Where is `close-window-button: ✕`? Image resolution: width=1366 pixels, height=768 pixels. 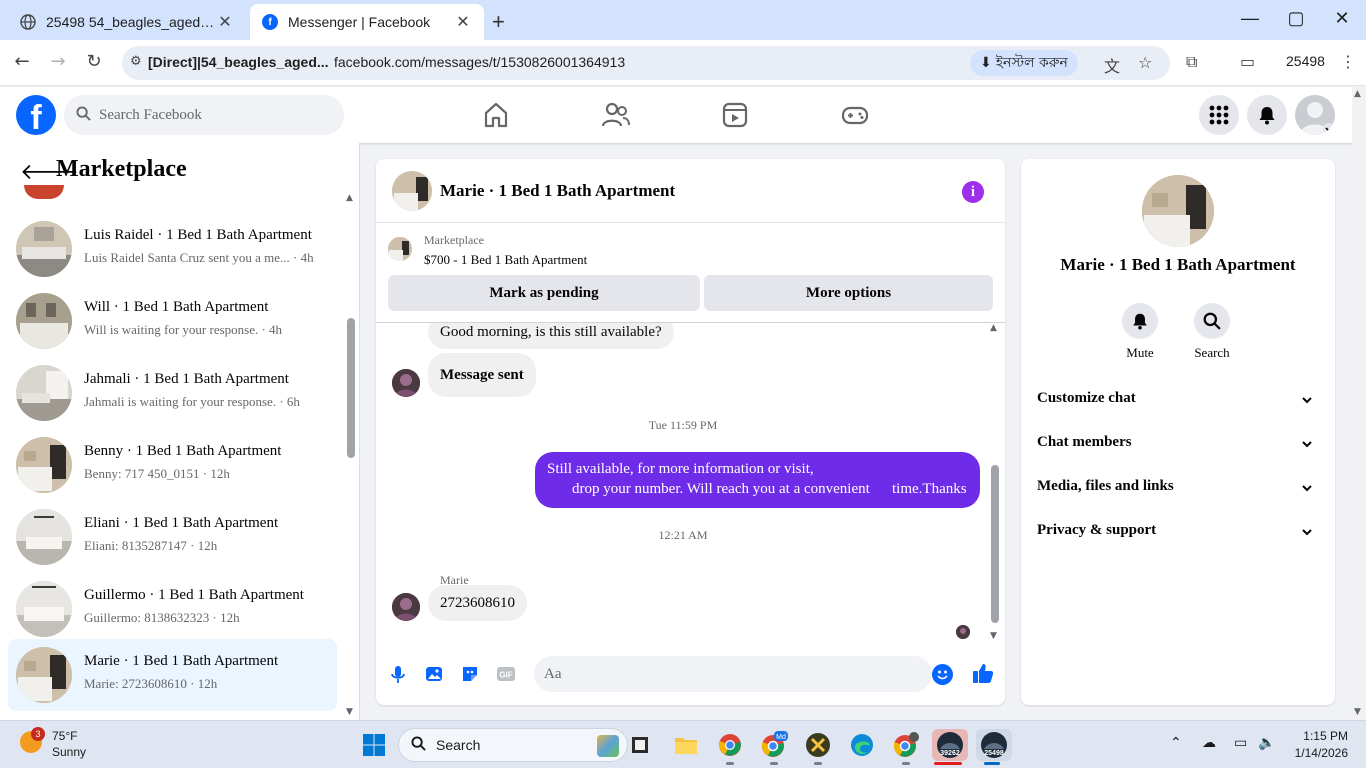
close-window-button: ✕ is located at coordinates (1342, 18).